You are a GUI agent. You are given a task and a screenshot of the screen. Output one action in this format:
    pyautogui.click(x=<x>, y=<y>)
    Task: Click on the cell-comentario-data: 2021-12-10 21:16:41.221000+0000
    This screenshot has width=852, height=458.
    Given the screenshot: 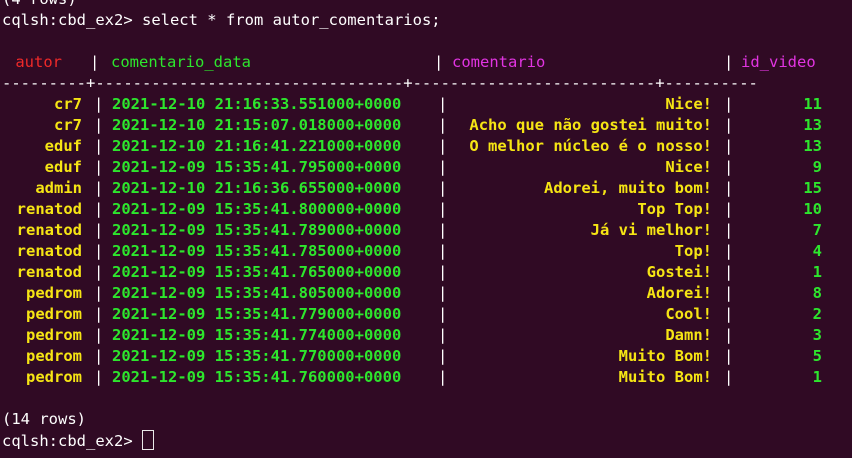 What is the action you would take?
    pyautogui.click(x=257, y=146)
    